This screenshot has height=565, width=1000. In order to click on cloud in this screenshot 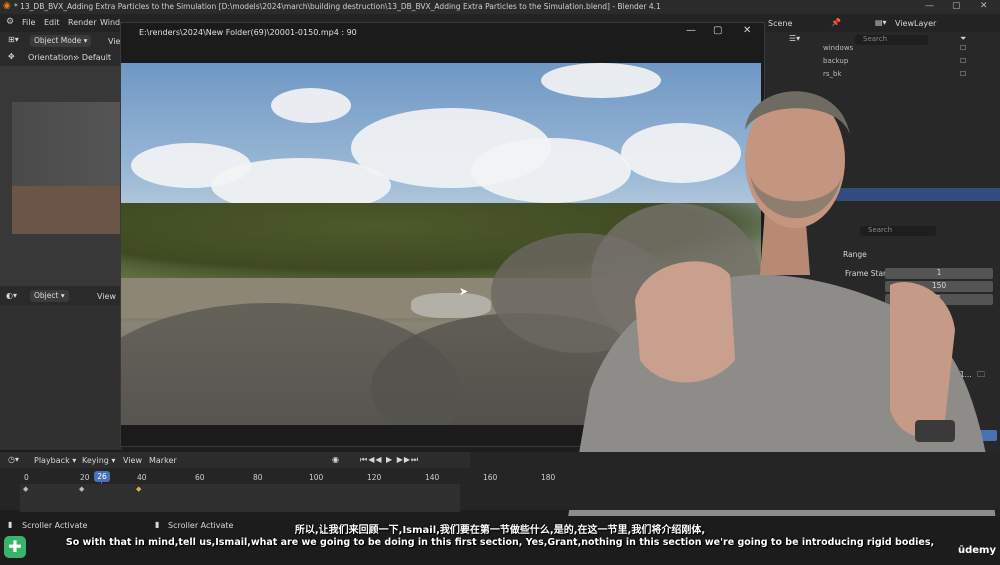, I will do `click(311, 105)`.